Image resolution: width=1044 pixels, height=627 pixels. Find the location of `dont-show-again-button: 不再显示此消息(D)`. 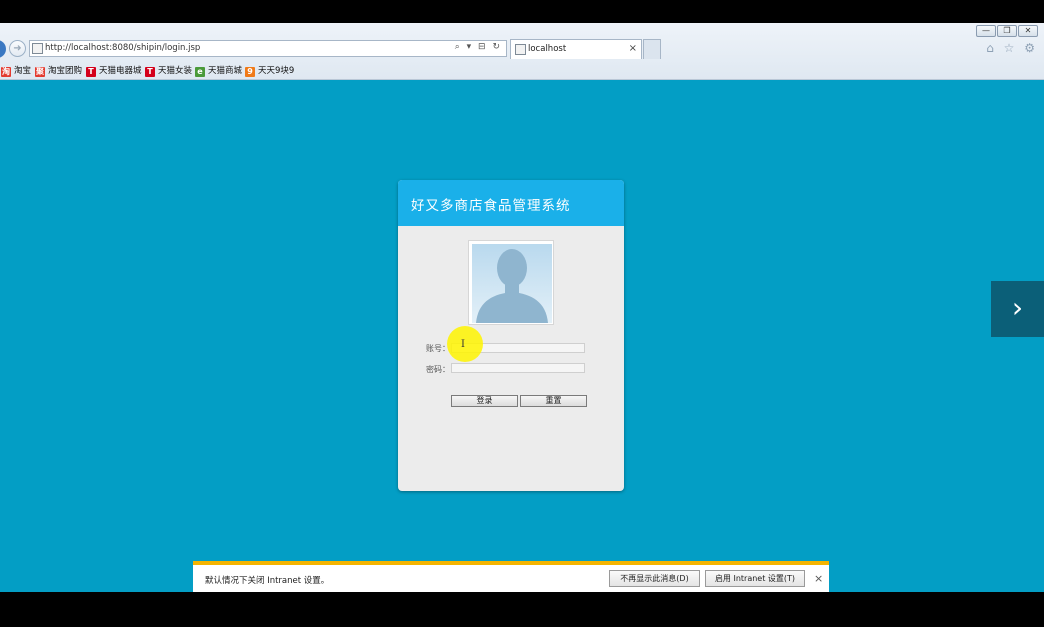

dont-show-again-button: 不再显示此消息(D) is located at coordinates (654, 578).